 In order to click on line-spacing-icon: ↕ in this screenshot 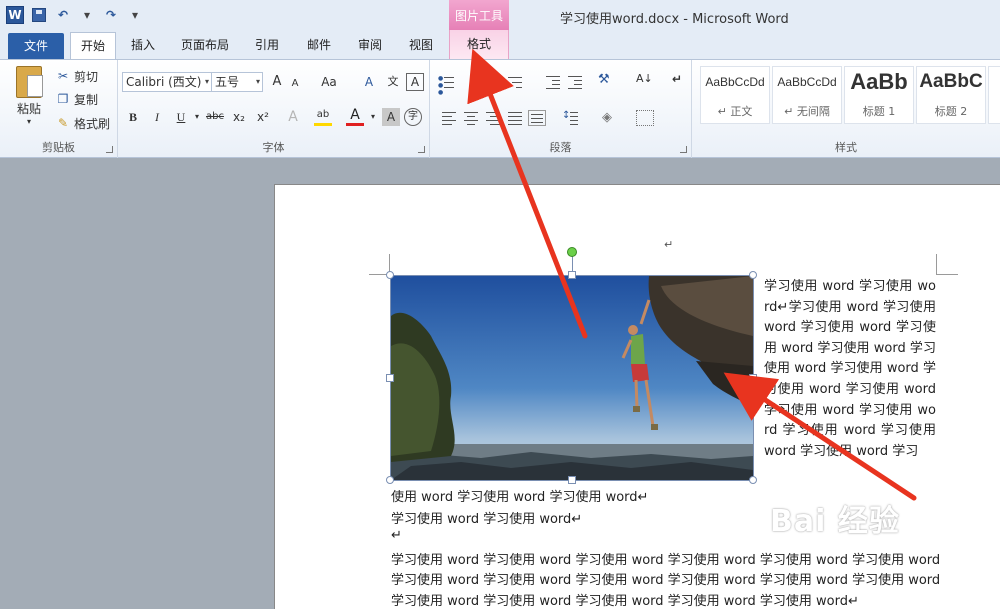, I will do `click(571, 118)`.